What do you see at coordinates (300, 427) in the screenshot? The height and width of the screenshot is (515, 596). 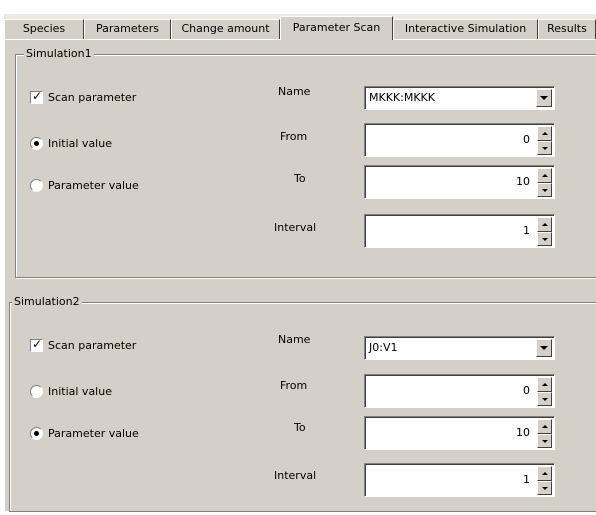 I see `simulation2-to-label: To` at bounding box center [300, 427].